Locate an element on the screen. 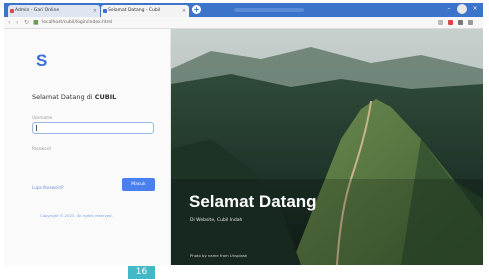 This screenshot has width=489, height=279. tab-selamat-datang: Selamat Datang - Cubil × is located at coordinates (145, 11).